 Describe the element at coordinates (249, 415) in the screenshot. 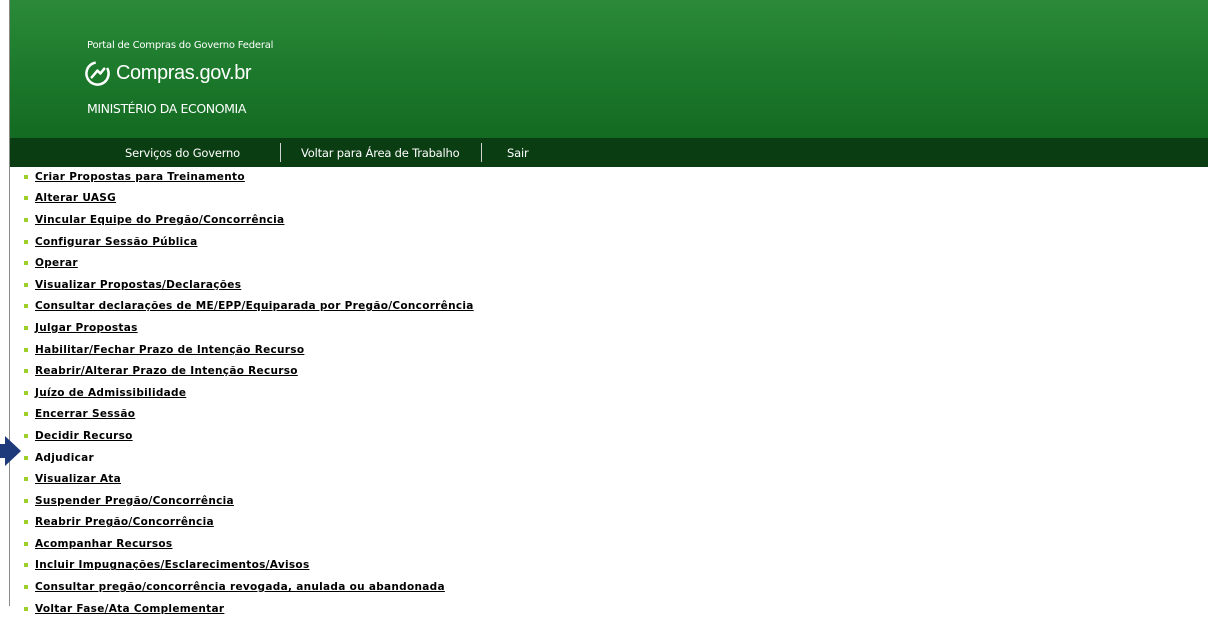

I see `menu-item: Encerrar Sessão` at that location.